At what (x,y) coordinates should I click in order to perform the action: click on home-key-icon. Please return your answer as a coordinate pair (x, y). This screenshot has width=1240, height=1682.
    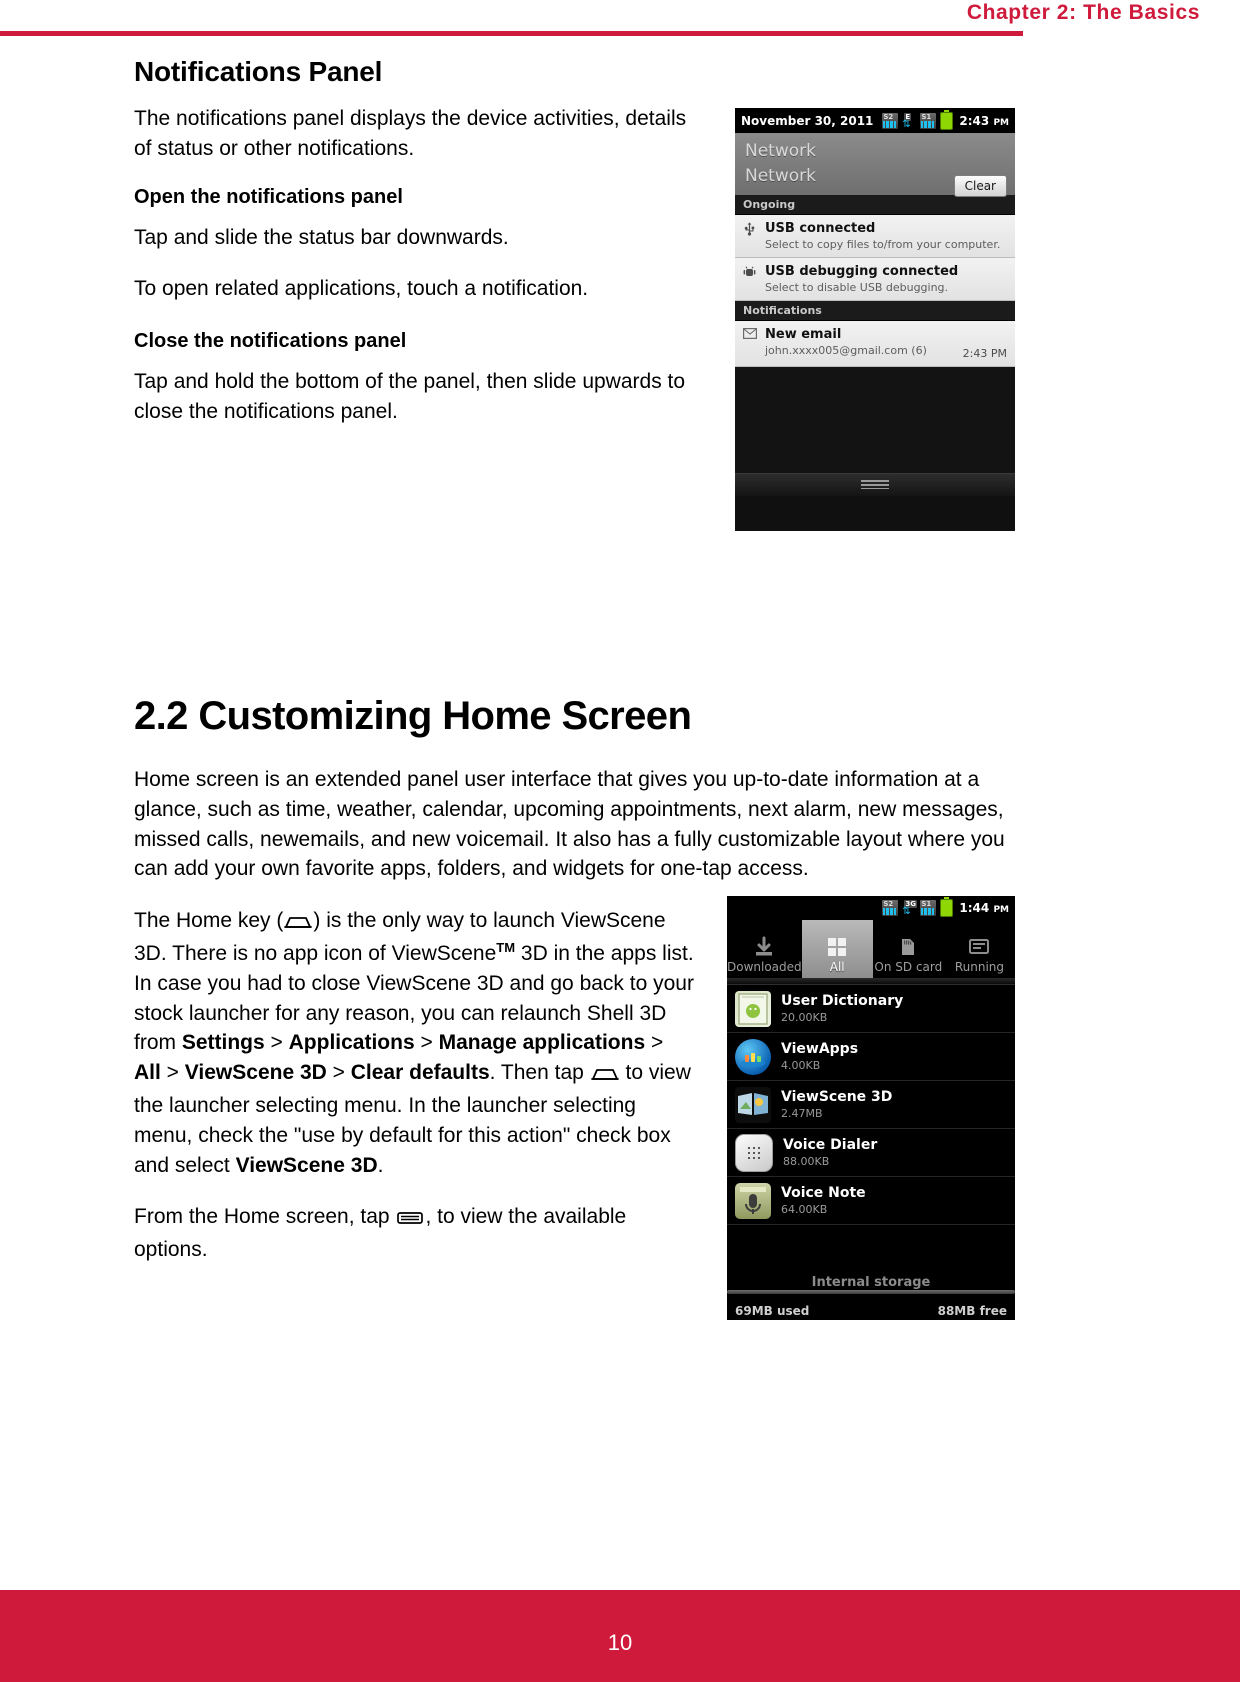
    Looking at the image, I should click on (298, 924).